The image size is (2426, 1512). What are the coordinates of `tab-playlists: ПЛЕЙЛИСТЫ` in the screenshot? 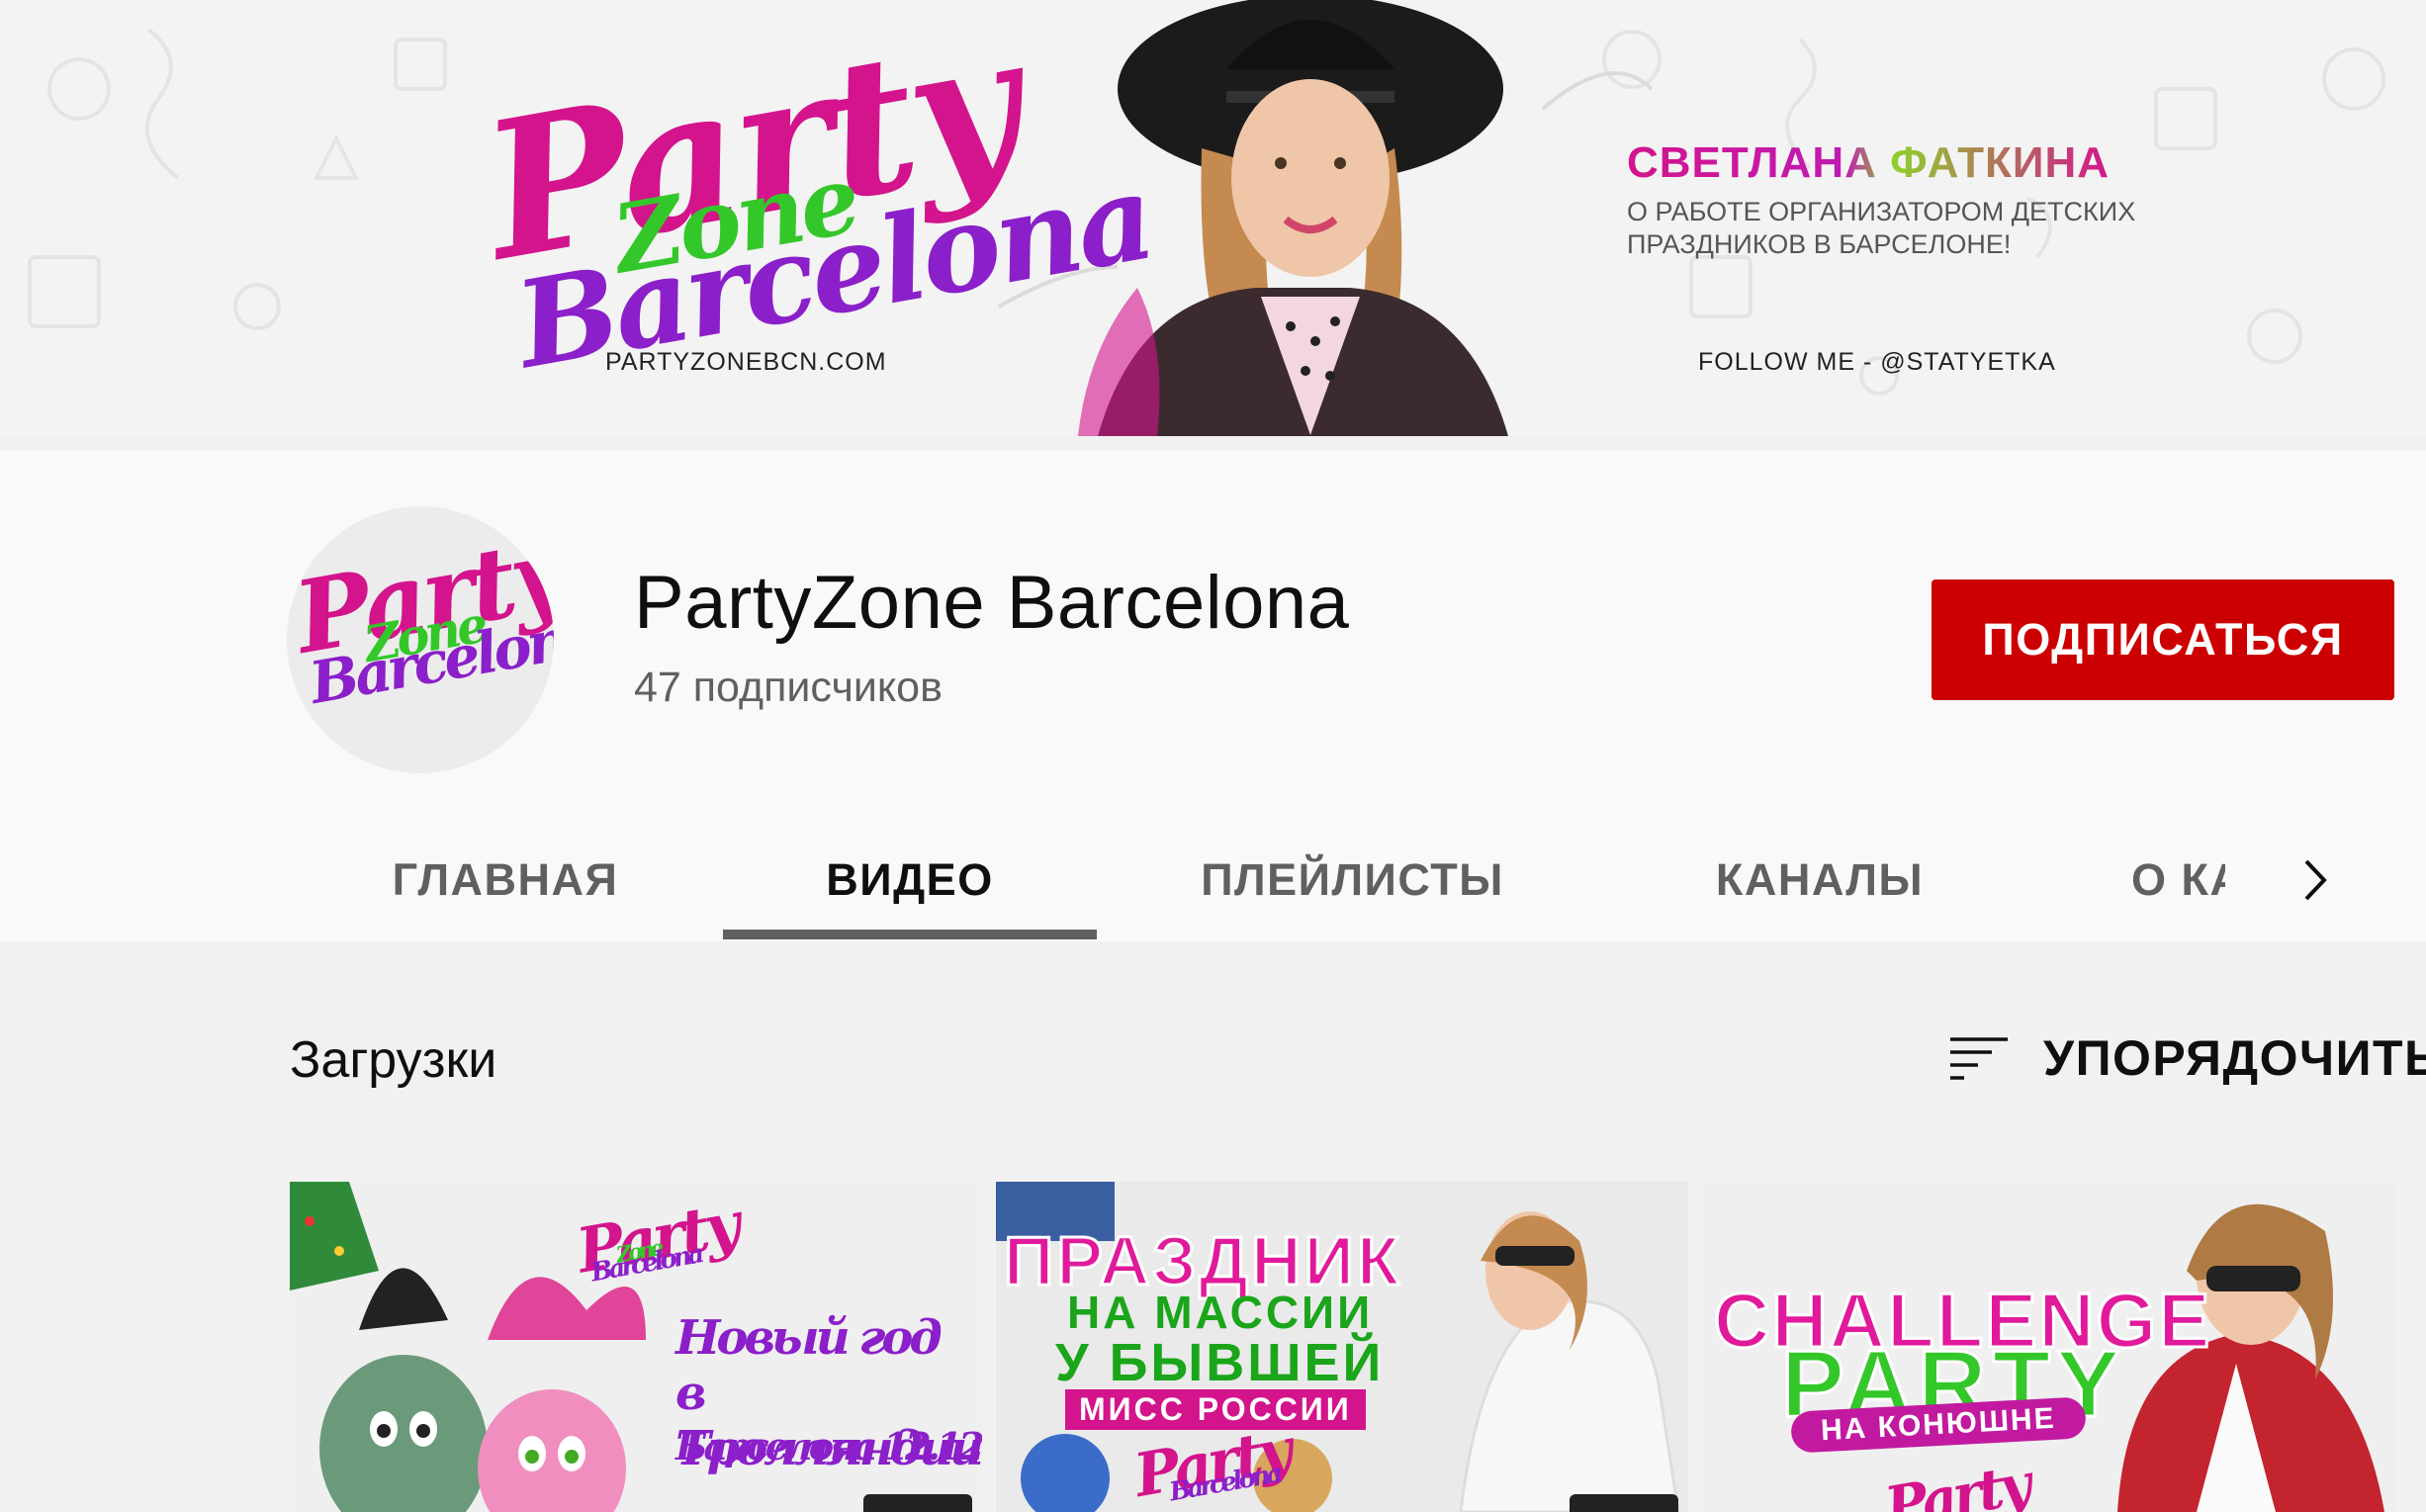 It's located at (1352, 880).